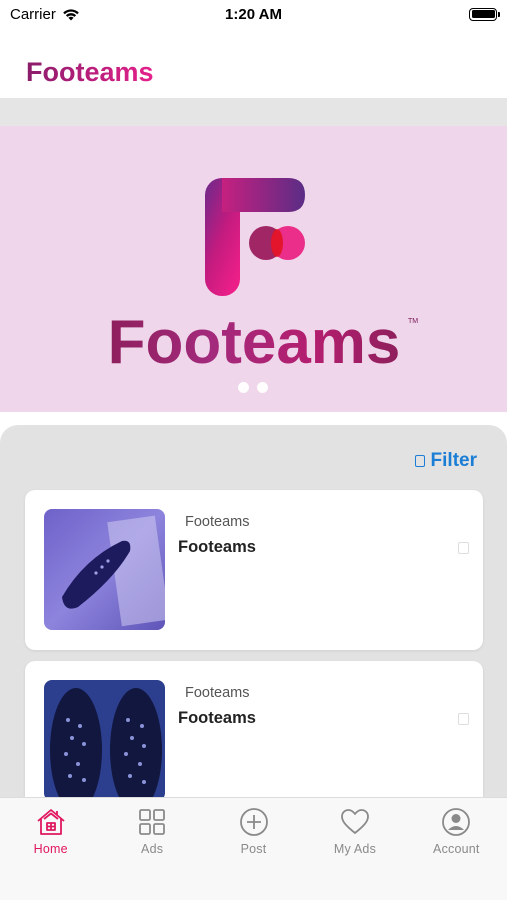  I want to click on banner-wordmark-text: Footeams, so click(254, 342).